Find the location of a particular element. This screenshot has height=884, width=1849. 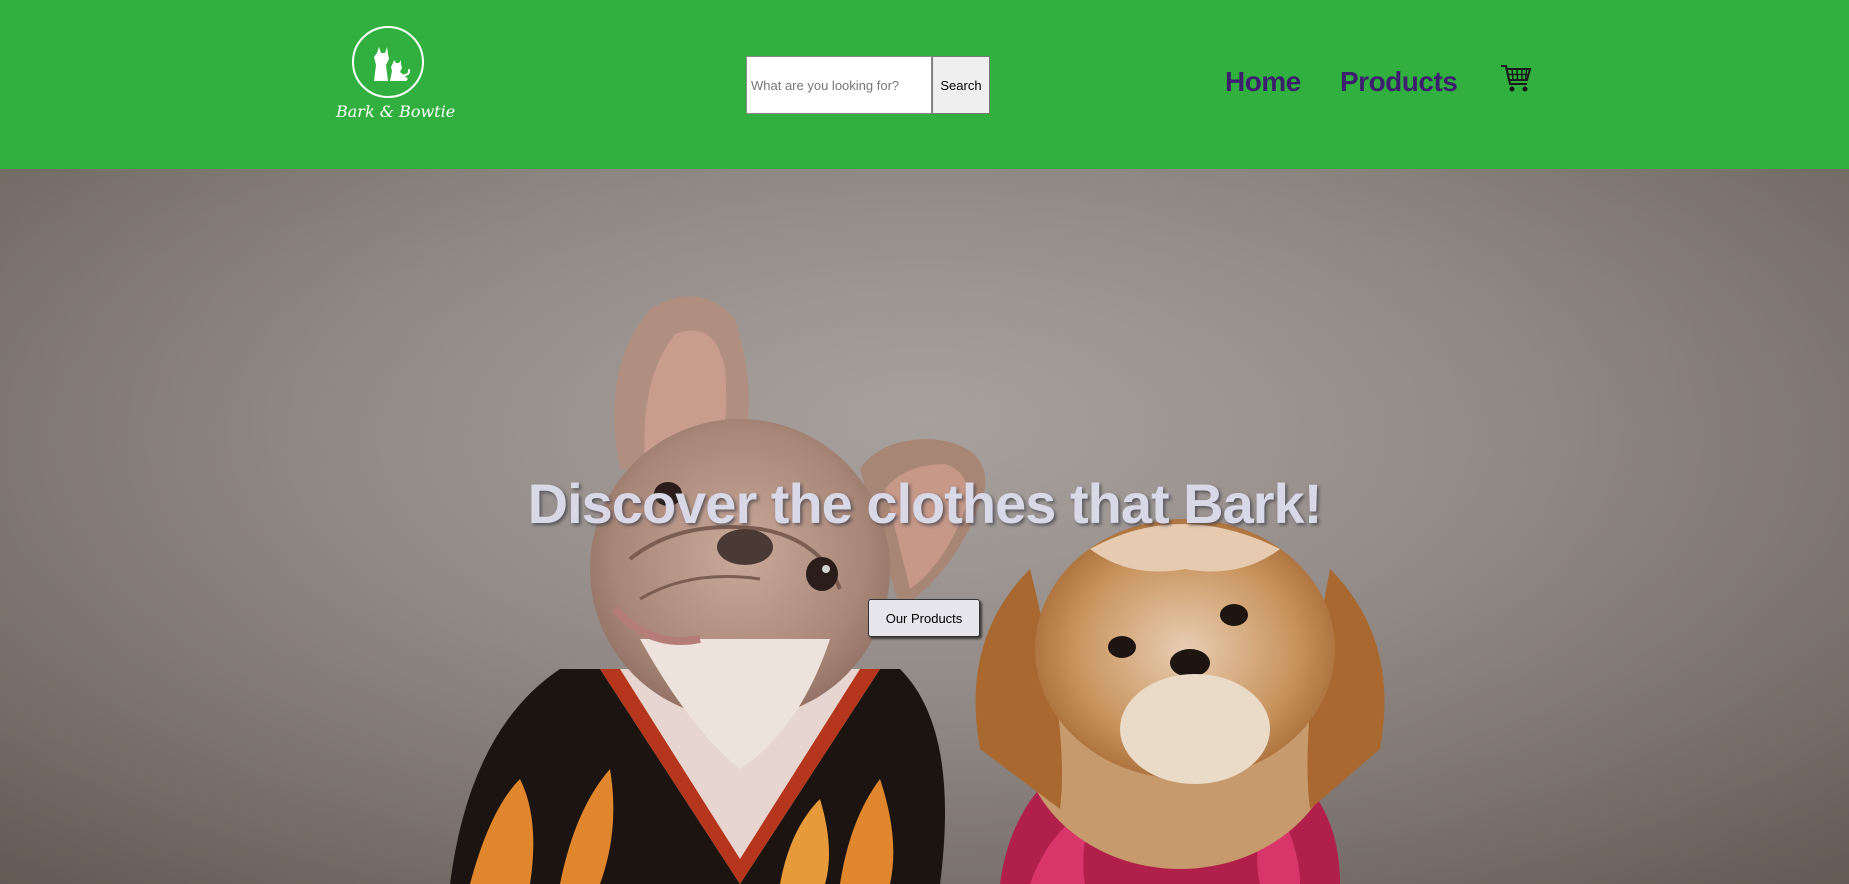

shopping-cart-icon is located at coordinates (1516, 78).